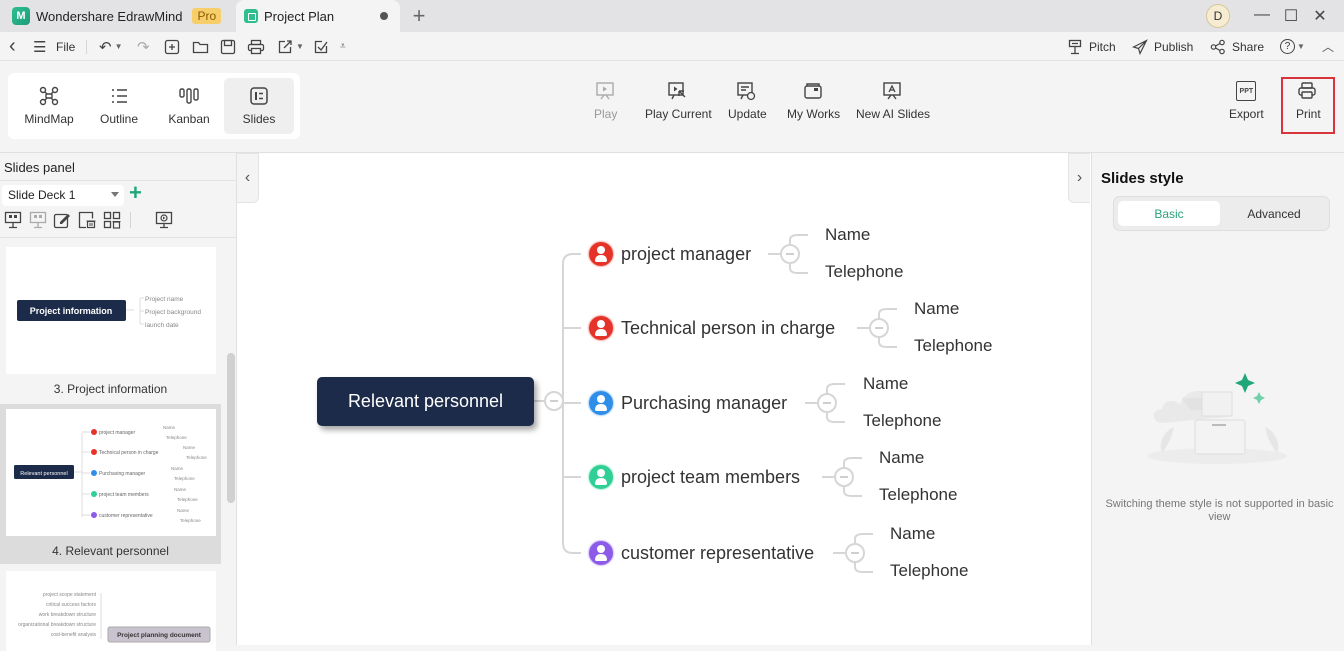  Describe the element at coordinates (94, 432) in the screenshot. I see `thumb-person-icon` at that location.